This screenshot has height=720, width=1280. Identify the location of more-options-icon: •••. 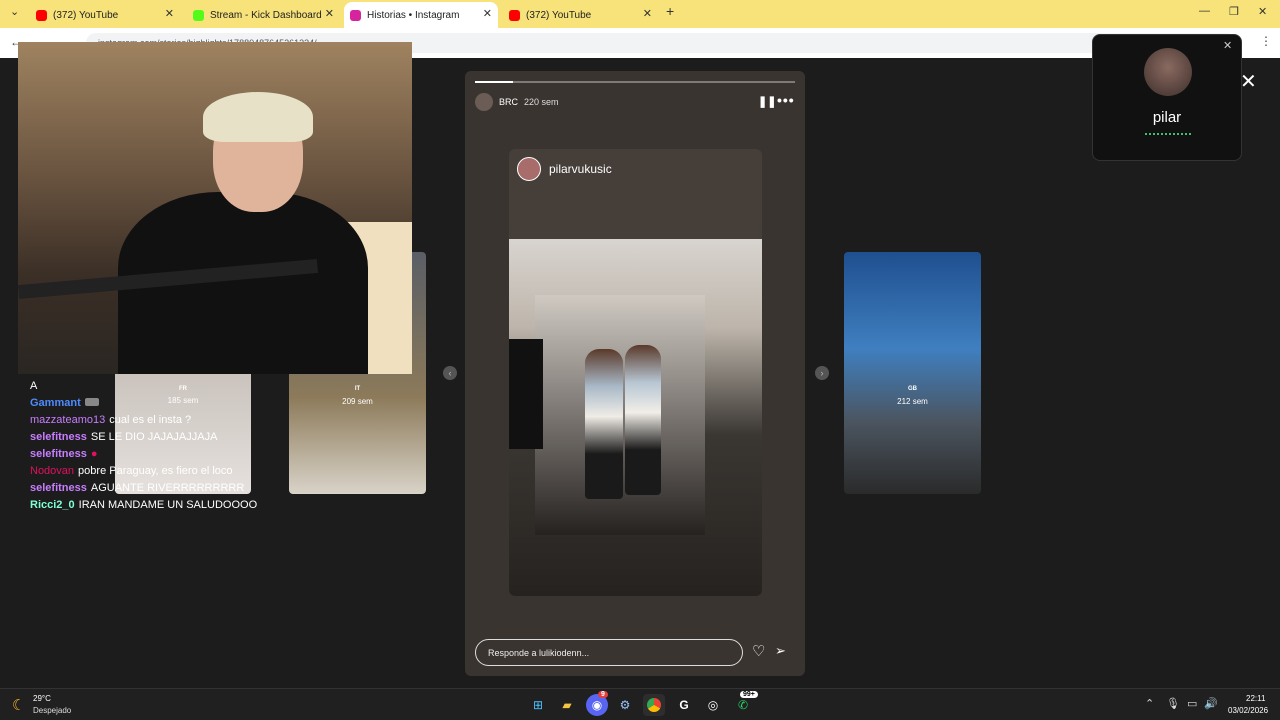
(786, 100).